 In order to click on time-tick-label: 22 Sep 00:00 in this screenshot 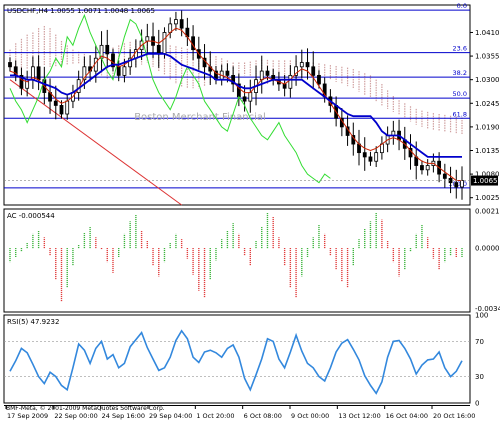, I will do `click(75, 416)`.